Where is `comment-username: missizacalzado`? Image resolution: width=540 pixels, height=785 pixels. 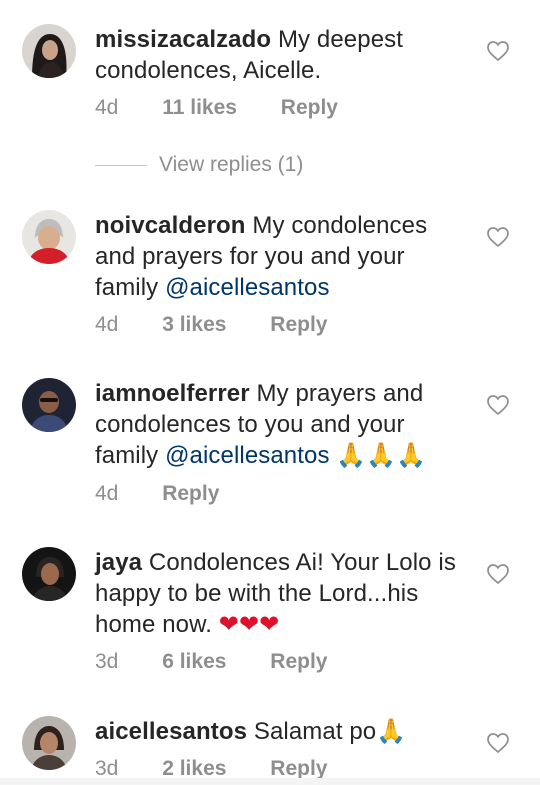
comment-username: missizacalzado is located at coordinates (183, 39).